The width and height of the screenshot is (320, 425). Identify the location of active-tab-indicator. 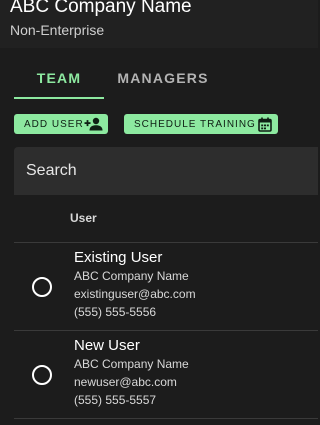
(59, 98).